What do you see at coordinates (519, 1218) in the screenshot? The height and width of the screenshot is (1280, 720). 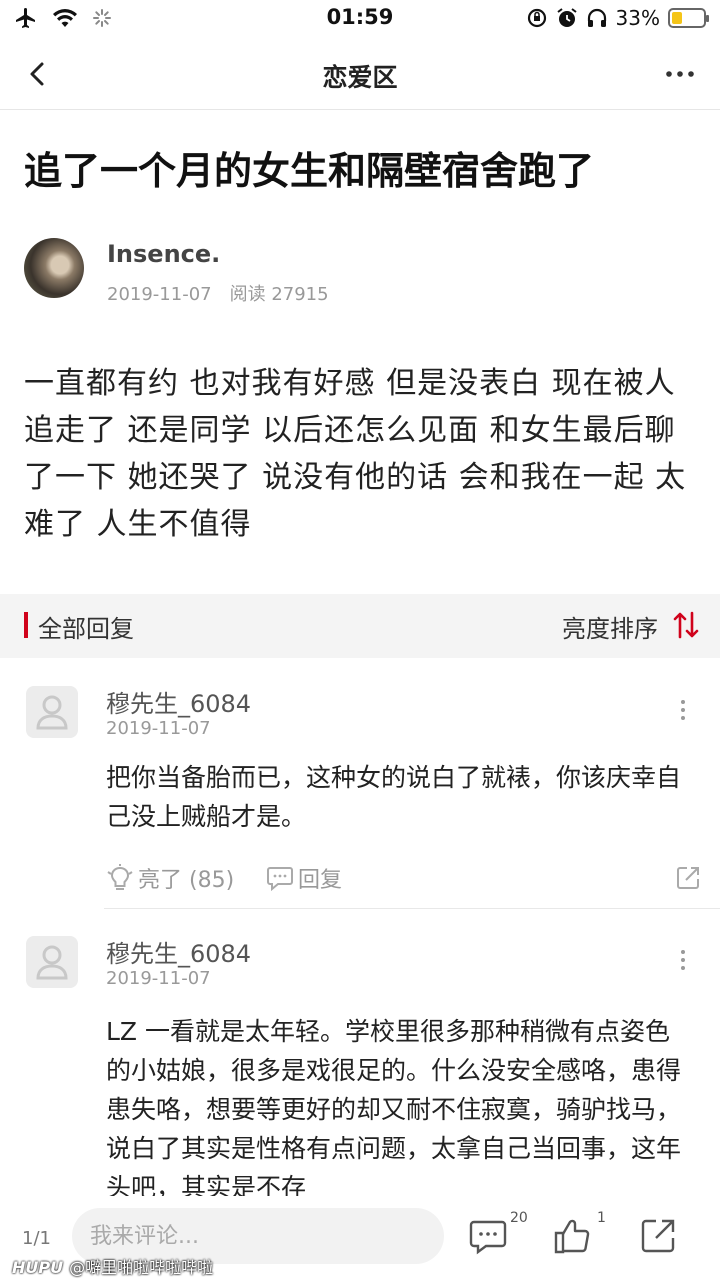 I see `comment-count: 20` at bounding box center [519, 1218].